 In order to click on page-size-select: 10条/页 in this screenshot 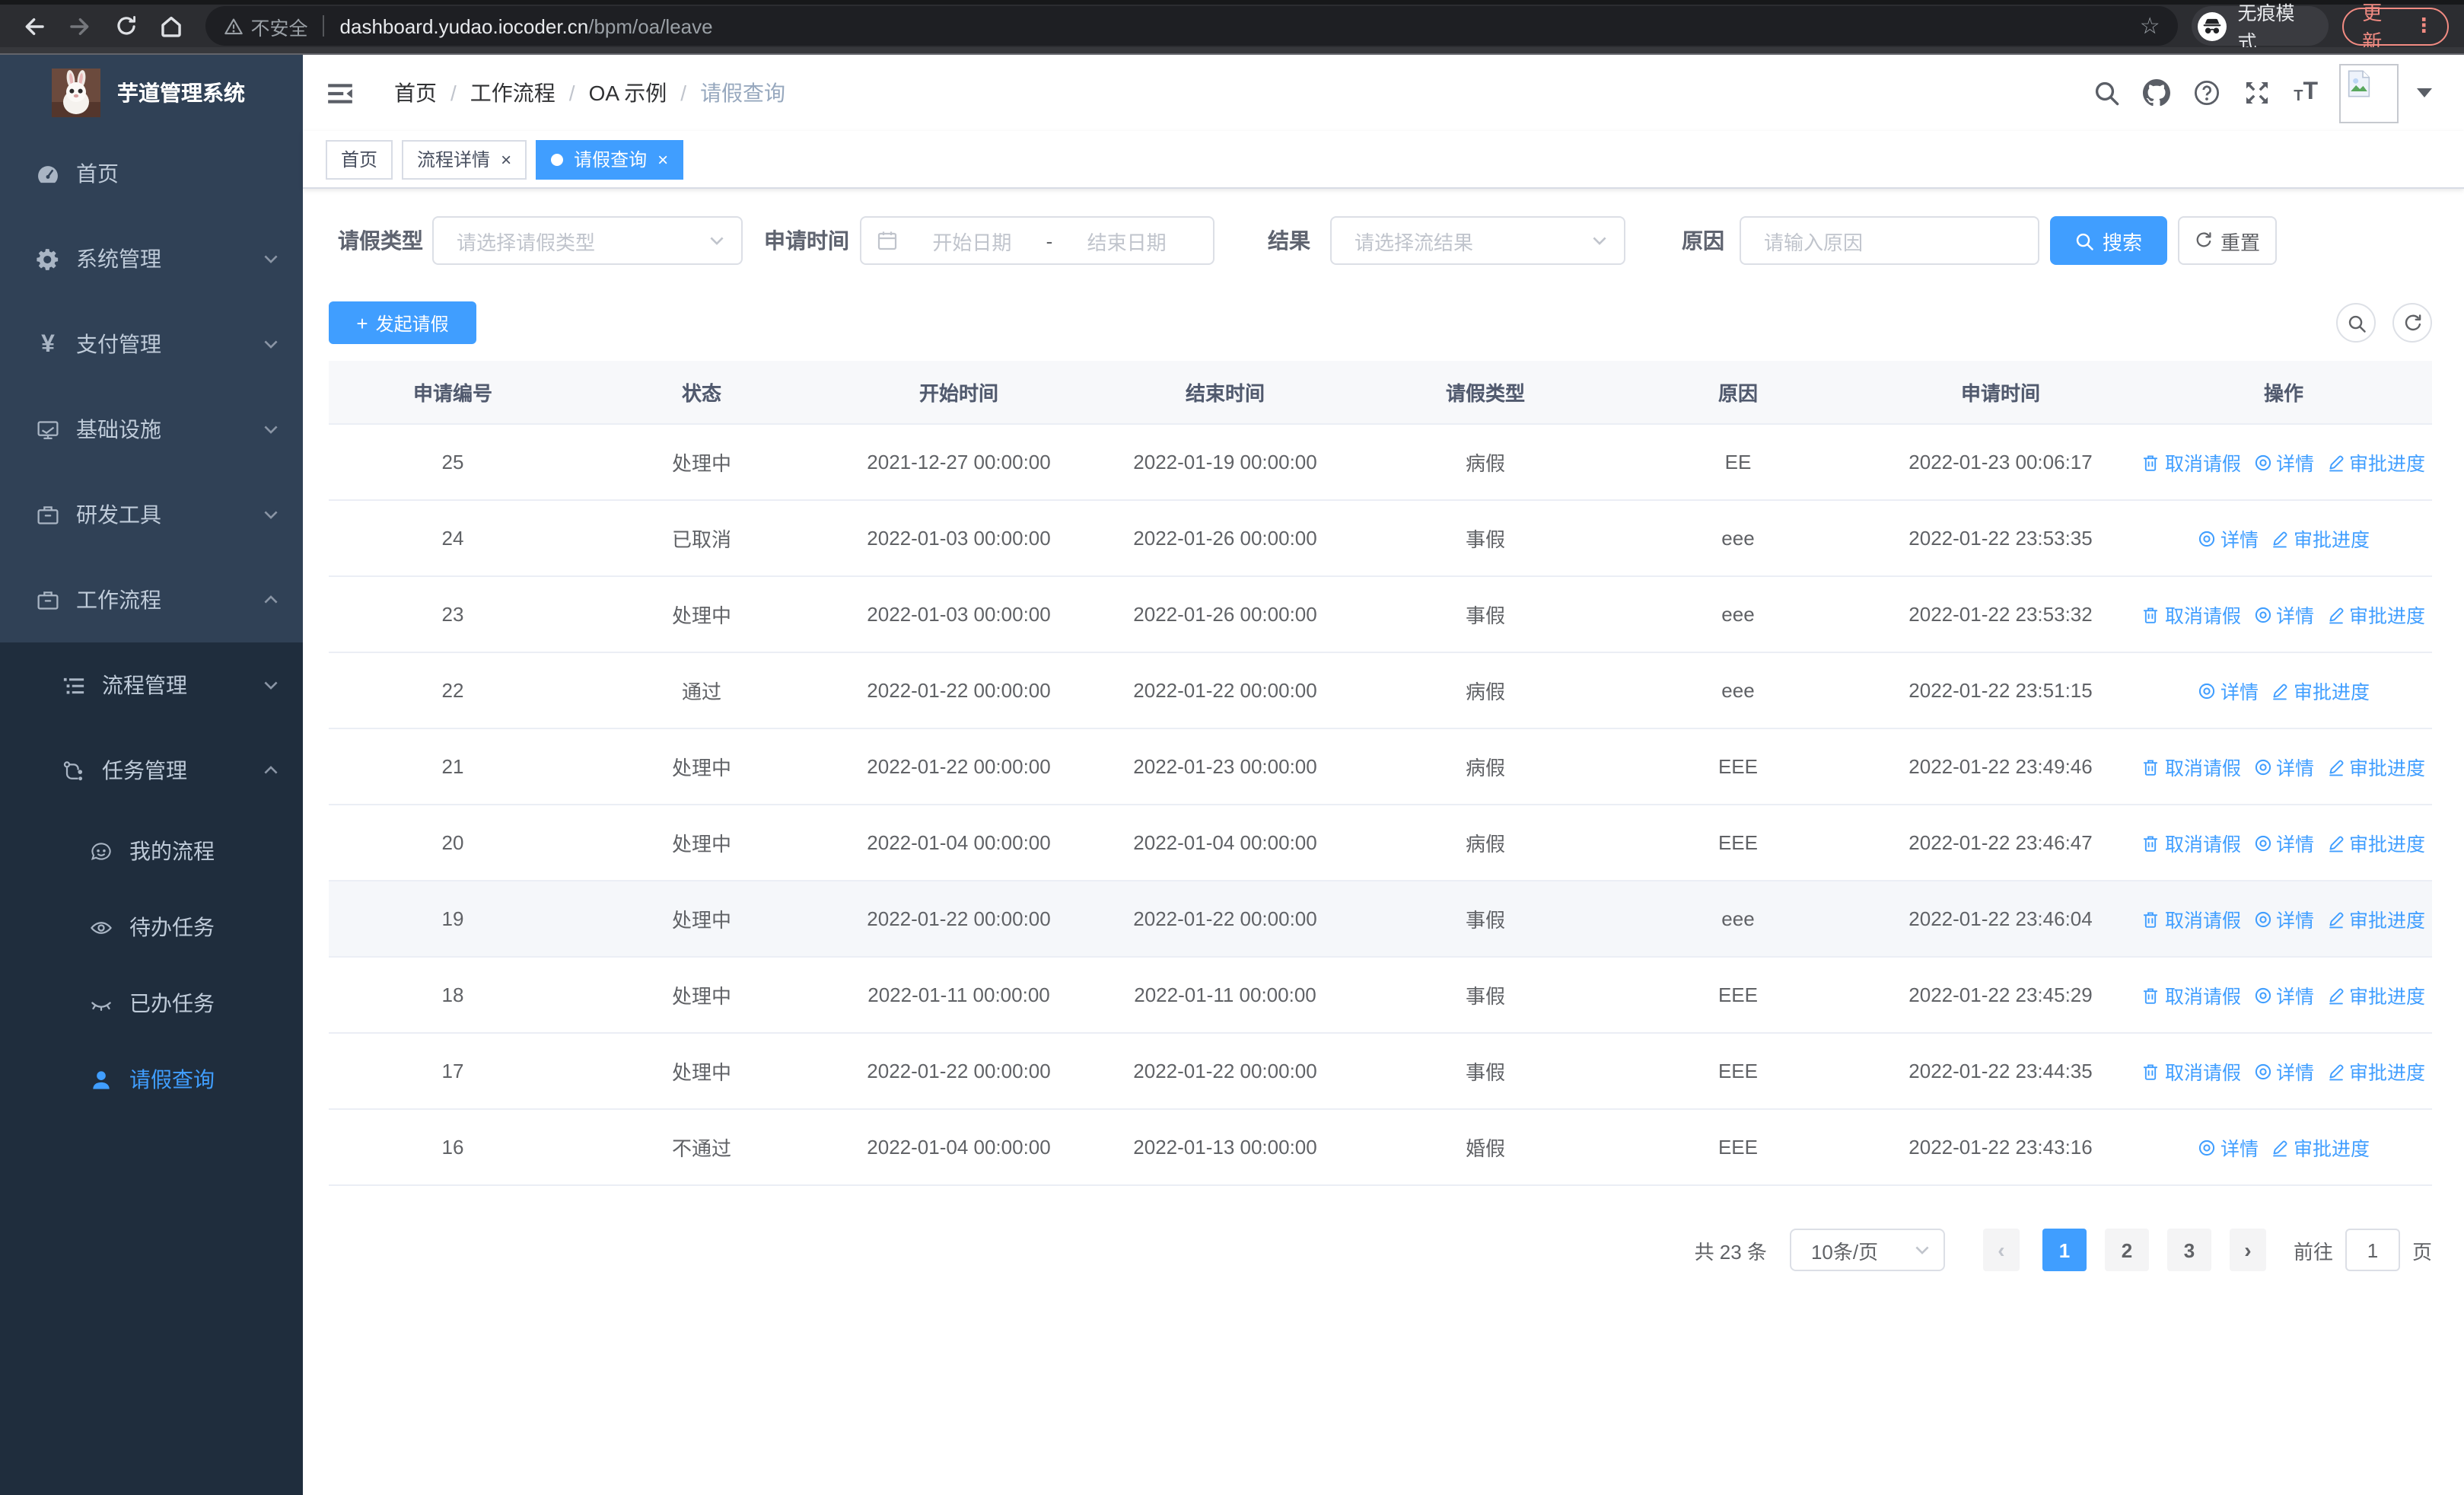, I will do `click(1867, 1250)`.